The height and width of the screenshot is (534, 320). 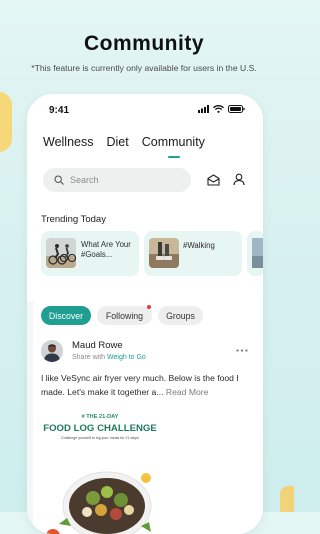 I want to click on filter-following-button: Following, so click(x=124, y=315).